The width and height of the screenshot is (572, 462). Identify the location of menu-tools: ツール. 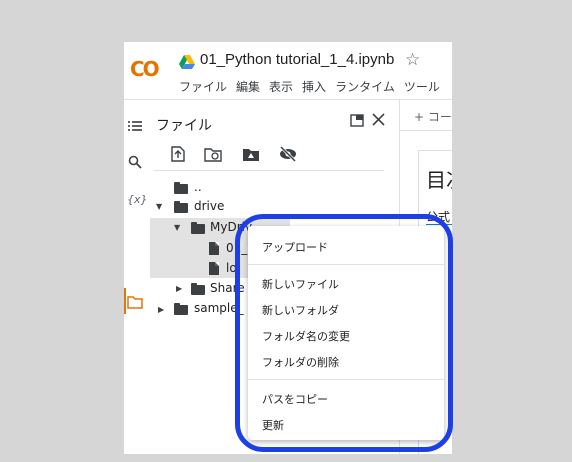
(422, 87).